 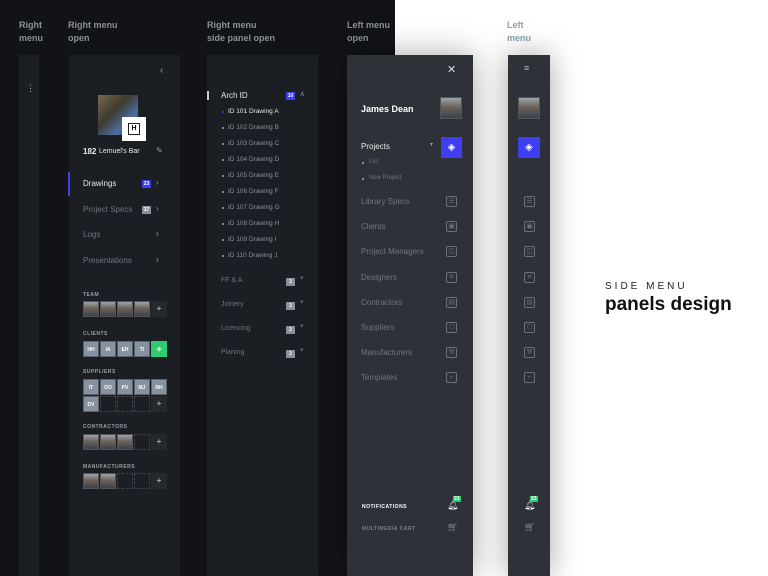 What do you see at coordinates (231, 280) in the screenshot?
I see `group-item: FF & A` at bounding box center [231, 280].